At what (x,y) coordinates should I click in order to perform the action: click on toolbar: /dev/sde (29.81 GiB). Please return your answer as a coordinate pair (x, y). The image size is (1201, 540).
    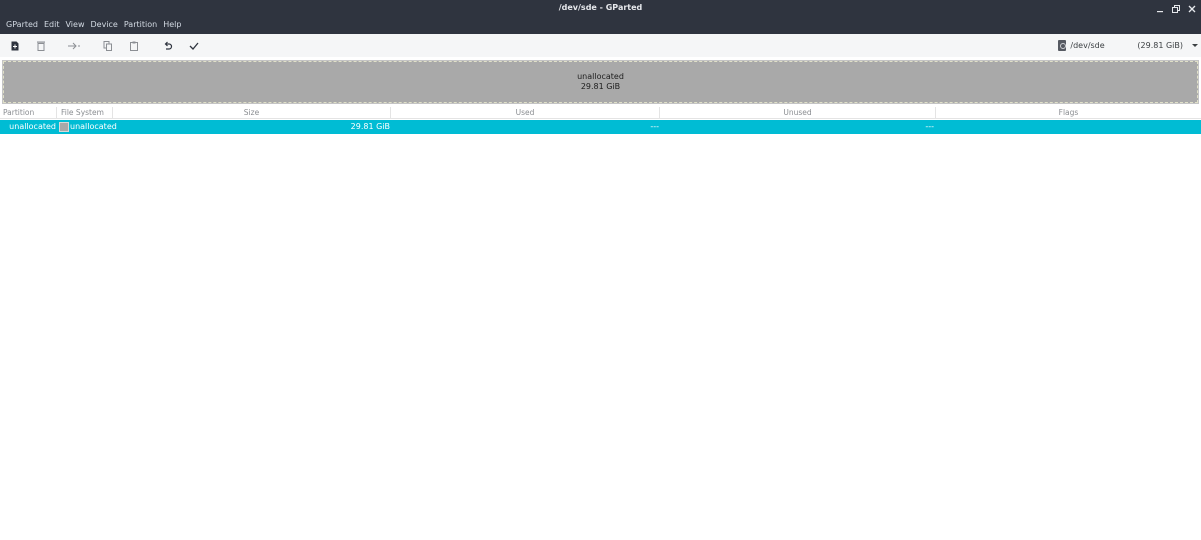
    Looking at the image, I should click on (600, 45).